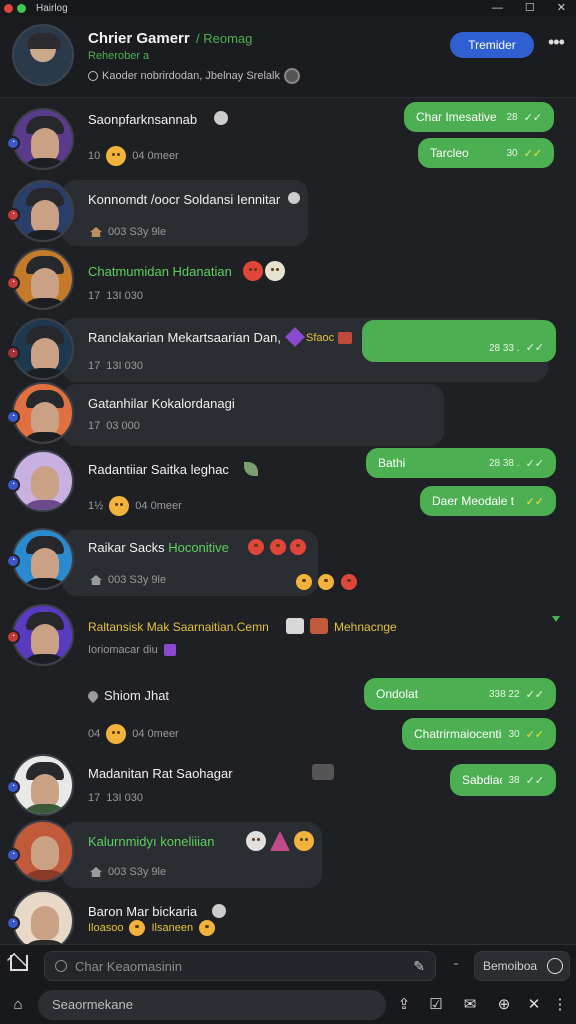  I want to click on meta-time: 13I 030, so click(124, 296).